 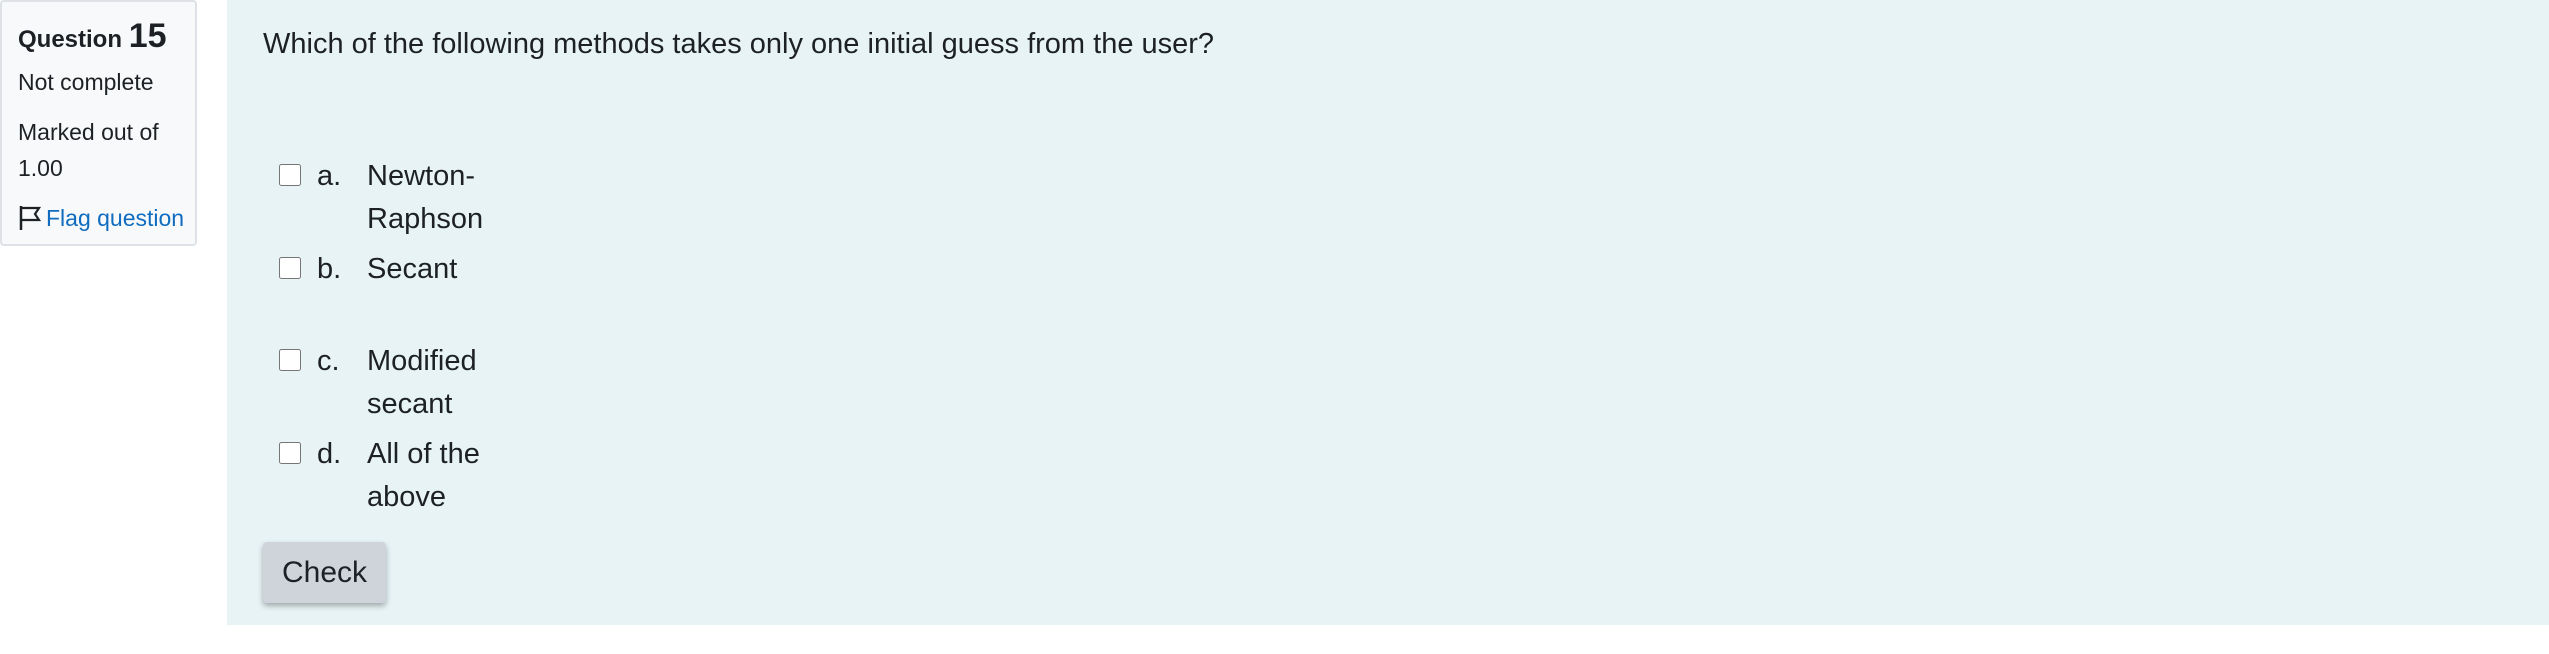 What do you see at coordinates (88, 150) in the screenshot?
I see `question-grade: Marked out of 1.00` at bounding box center [88, 150].